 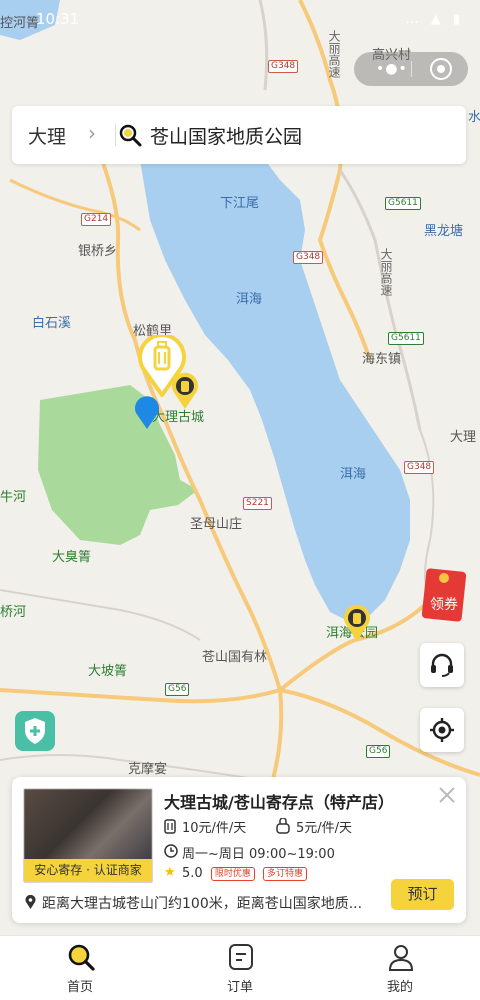 I want to click on safety-button, so click(x=35, y=731).